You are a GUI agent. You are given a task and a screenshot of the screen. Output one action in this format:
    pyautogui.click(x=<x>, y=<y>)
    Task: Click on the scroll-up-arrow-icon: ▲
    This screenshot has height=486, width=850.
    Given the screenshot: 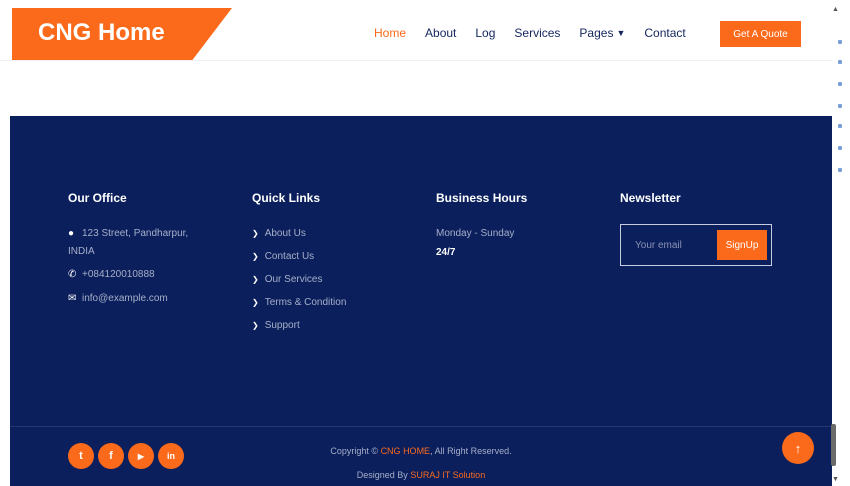 What is the action you would take?
    pyautogui.click(x=835, y=9)
    